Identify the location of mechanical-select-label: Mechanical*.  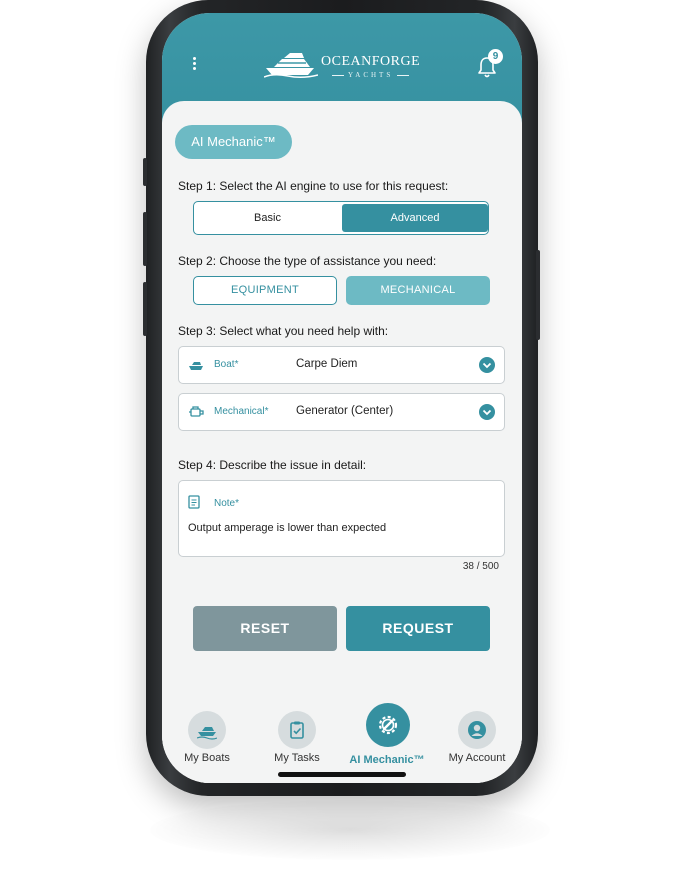
(241, 411).